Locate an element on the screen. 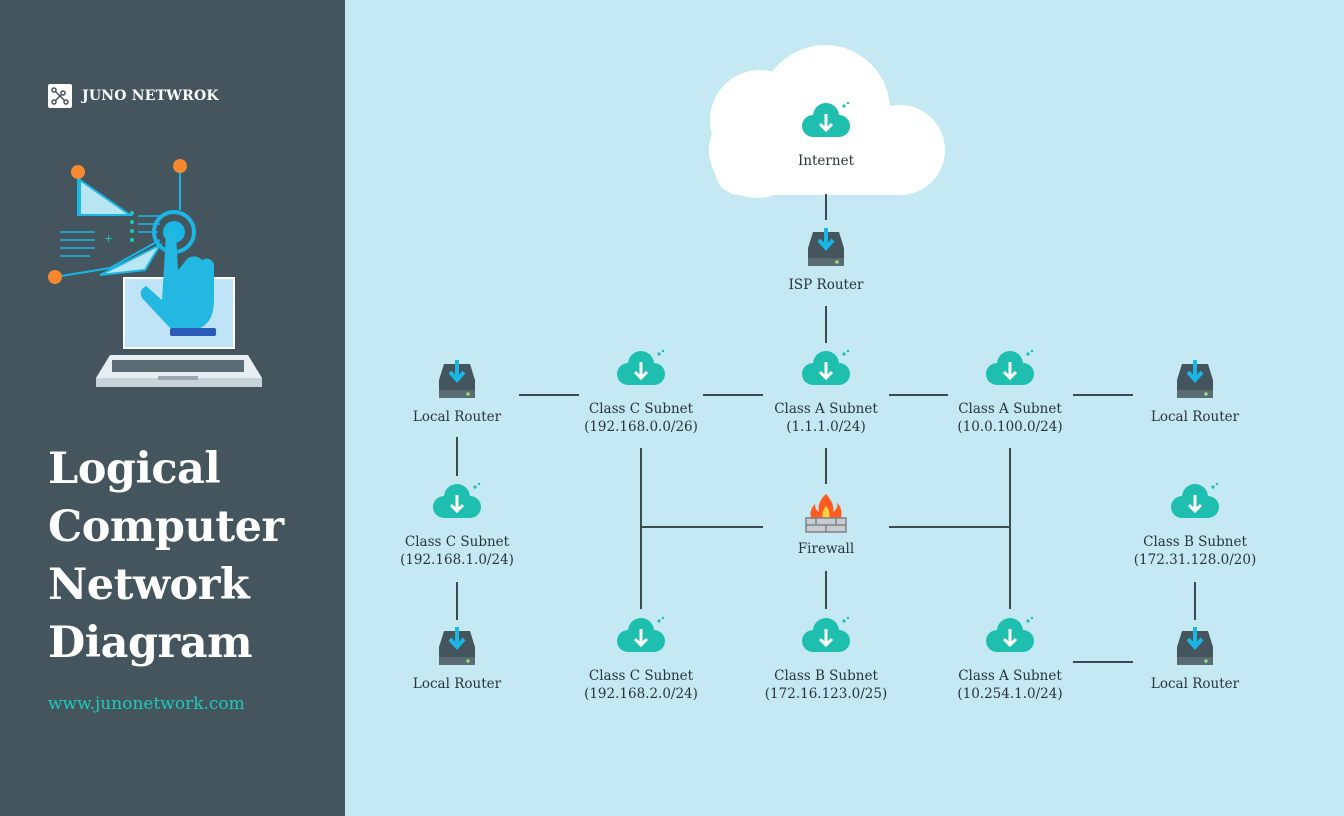  firewall-node: Firewall is located at coordinates (826, 525).